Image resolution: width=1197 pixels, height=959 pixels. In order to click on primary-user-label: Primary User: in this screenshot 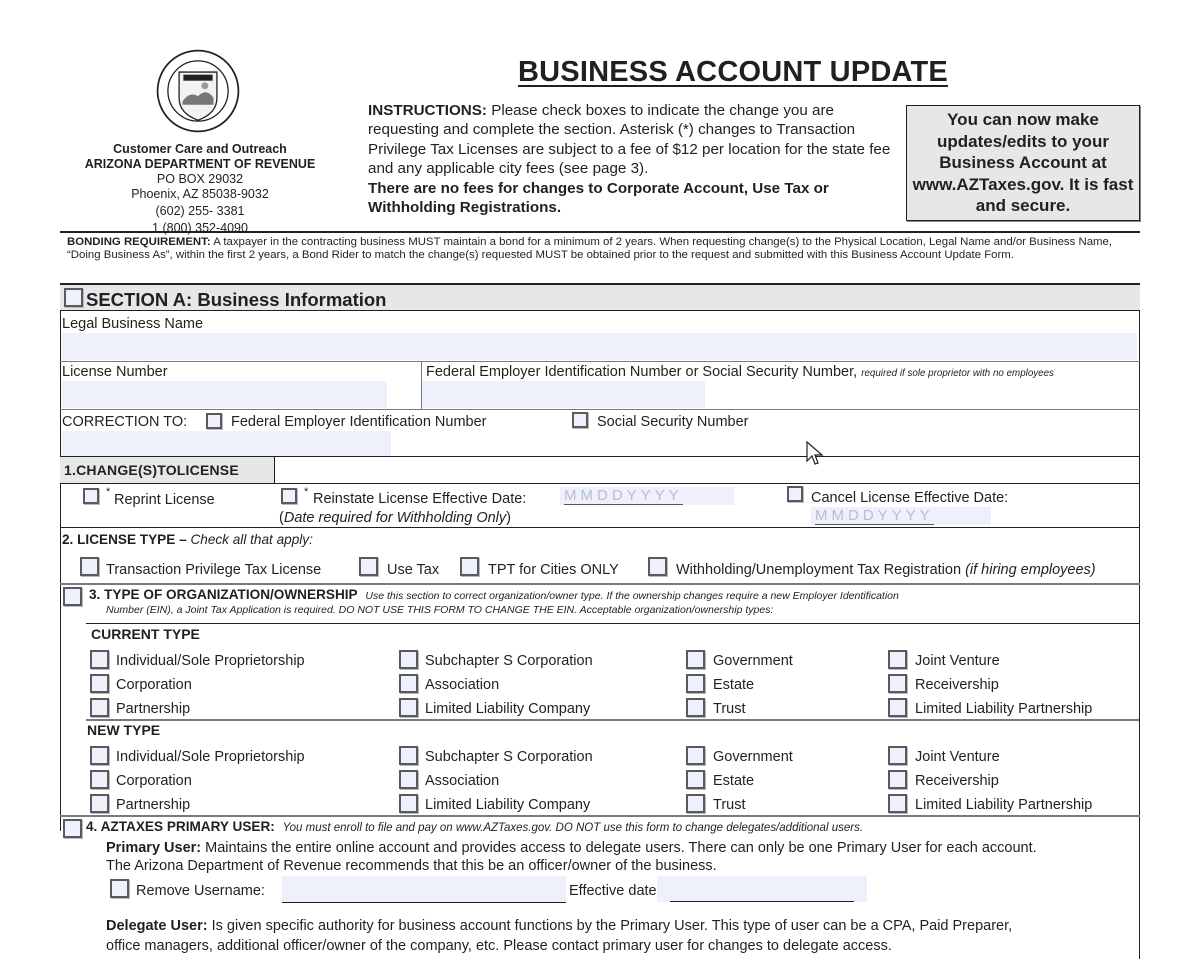, I will do `click(154, 848)`.